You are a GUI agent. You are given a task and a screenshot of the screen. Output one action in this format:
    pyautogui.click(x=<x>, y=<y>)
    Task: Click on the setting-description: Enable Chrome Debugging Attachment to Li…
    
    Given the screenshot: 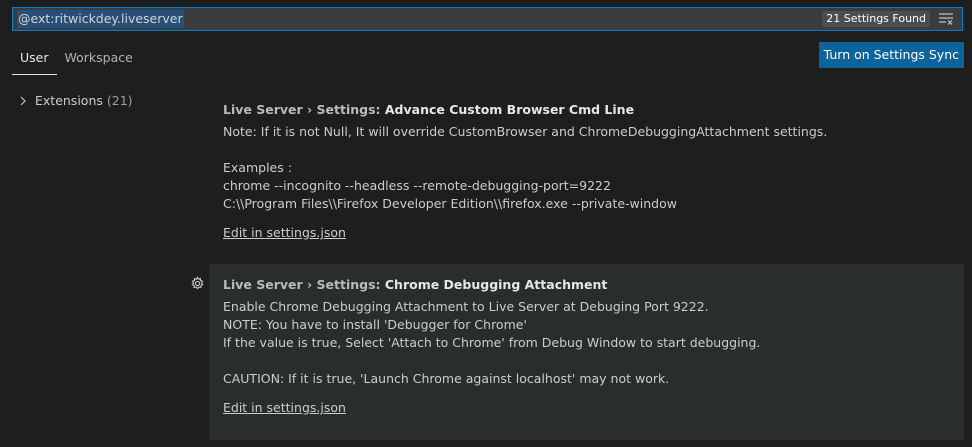 What is the action you would take?
    pyautogui.click(x=492, y=342)
    